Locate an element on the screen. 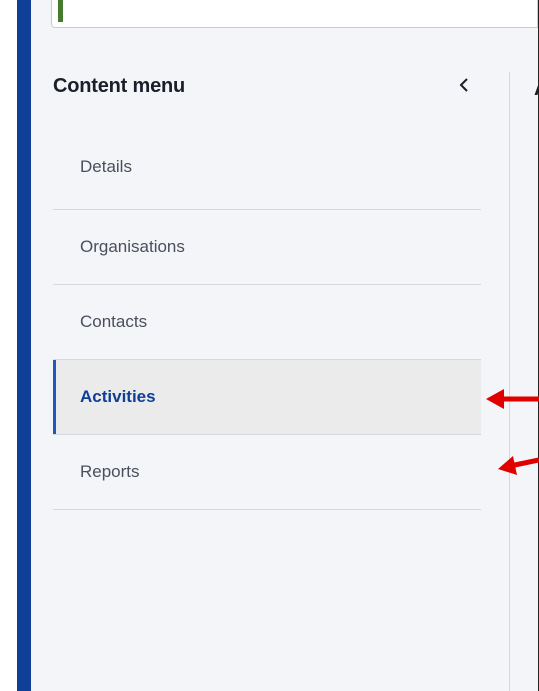  menu-item-activities: Activities is located at coordinates (267, 397).